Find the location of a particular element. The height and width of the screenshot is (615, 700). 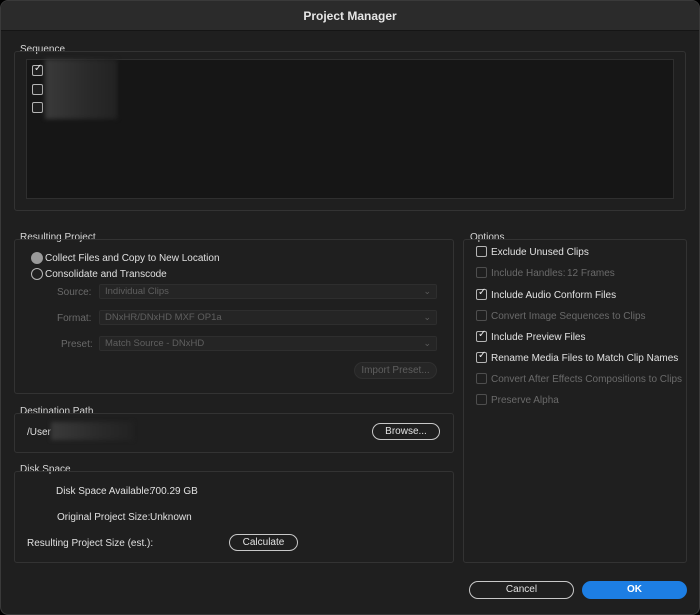

disk-space-available-value: 700.29 GB is located at coordinates (174, 491).